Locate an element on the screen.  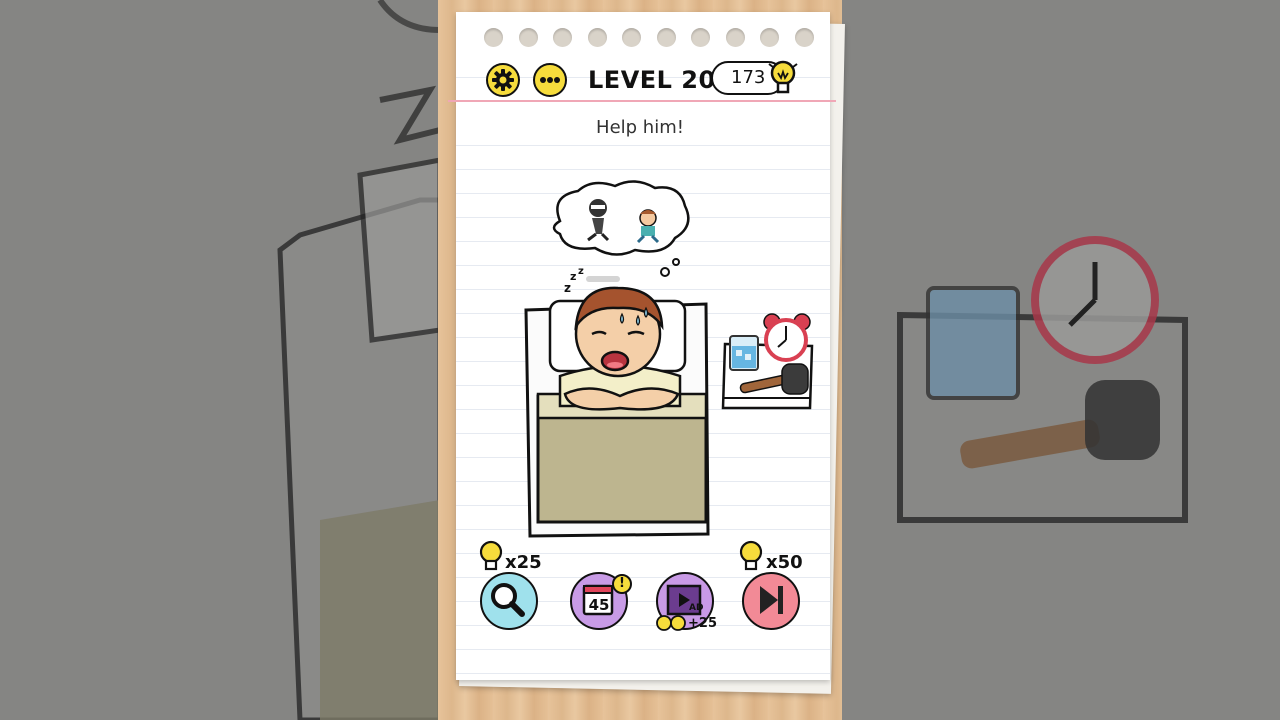
spiral-holes is located at coordinates (649, 37).